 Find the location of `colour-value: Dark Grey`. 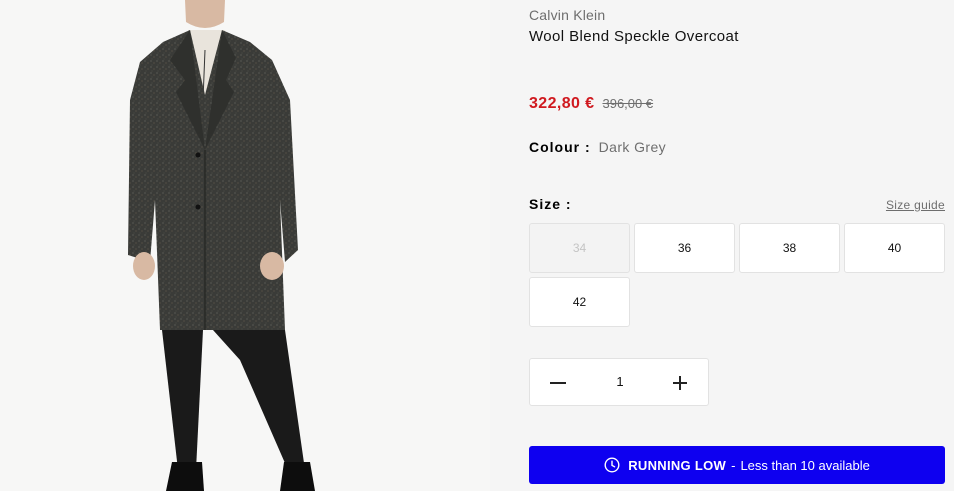

colour-value: Dark Grey is located at coordinates (632, 147).